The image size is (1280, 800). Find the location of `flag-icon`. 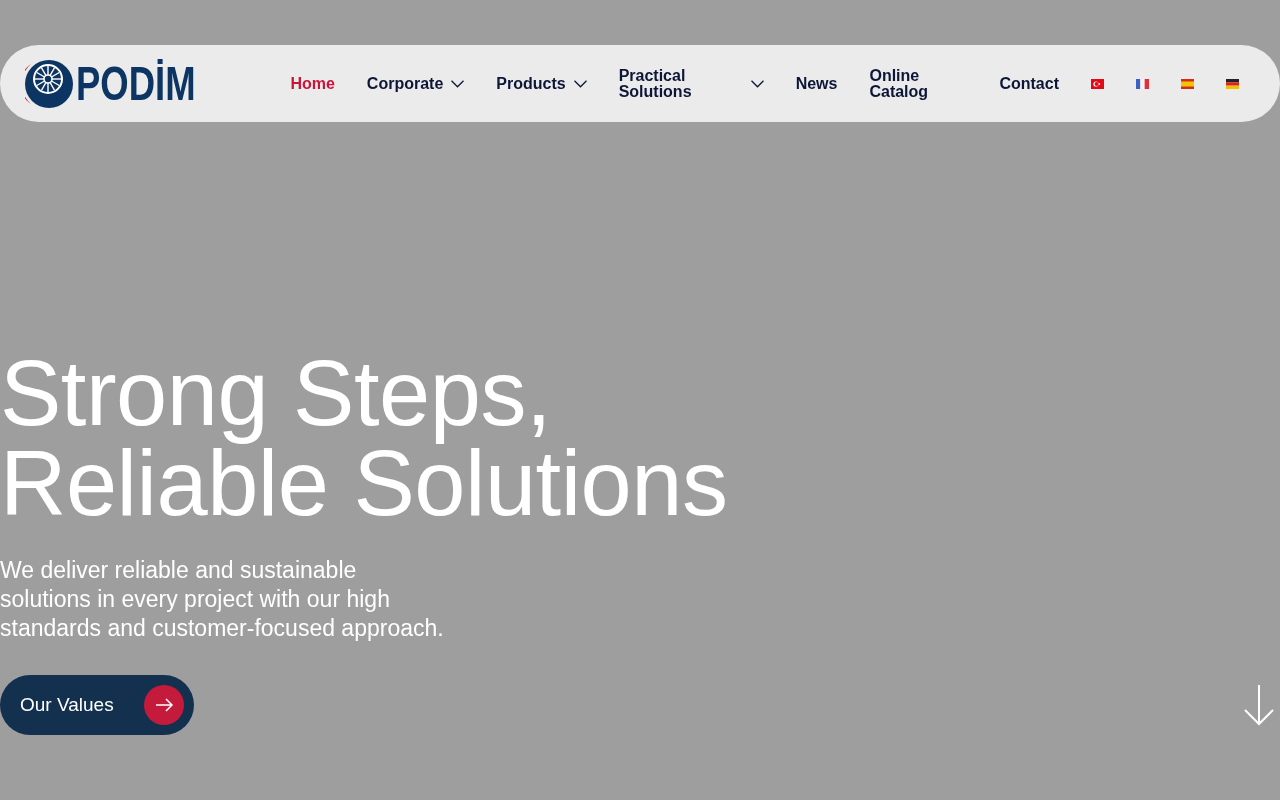

flag-icon is located at coordinates (1232, 83).